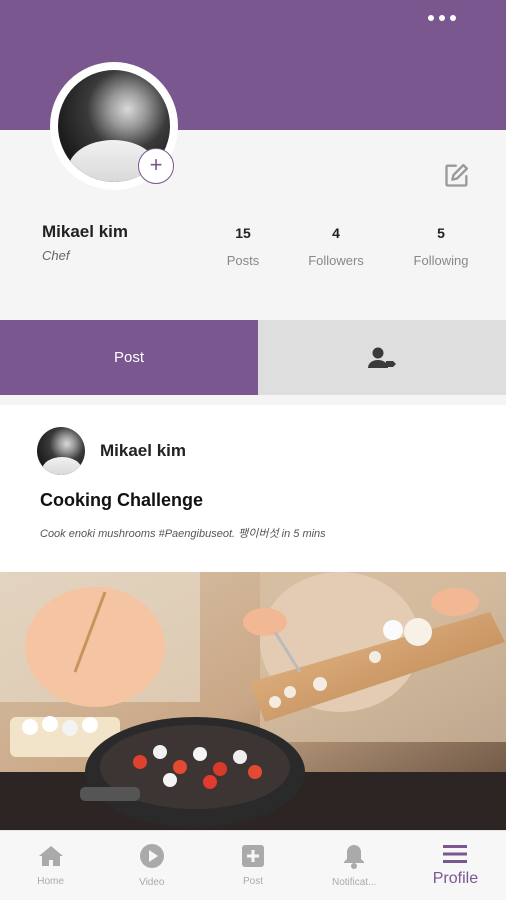  I want to click on nav-post: Post, so click(252, 865).